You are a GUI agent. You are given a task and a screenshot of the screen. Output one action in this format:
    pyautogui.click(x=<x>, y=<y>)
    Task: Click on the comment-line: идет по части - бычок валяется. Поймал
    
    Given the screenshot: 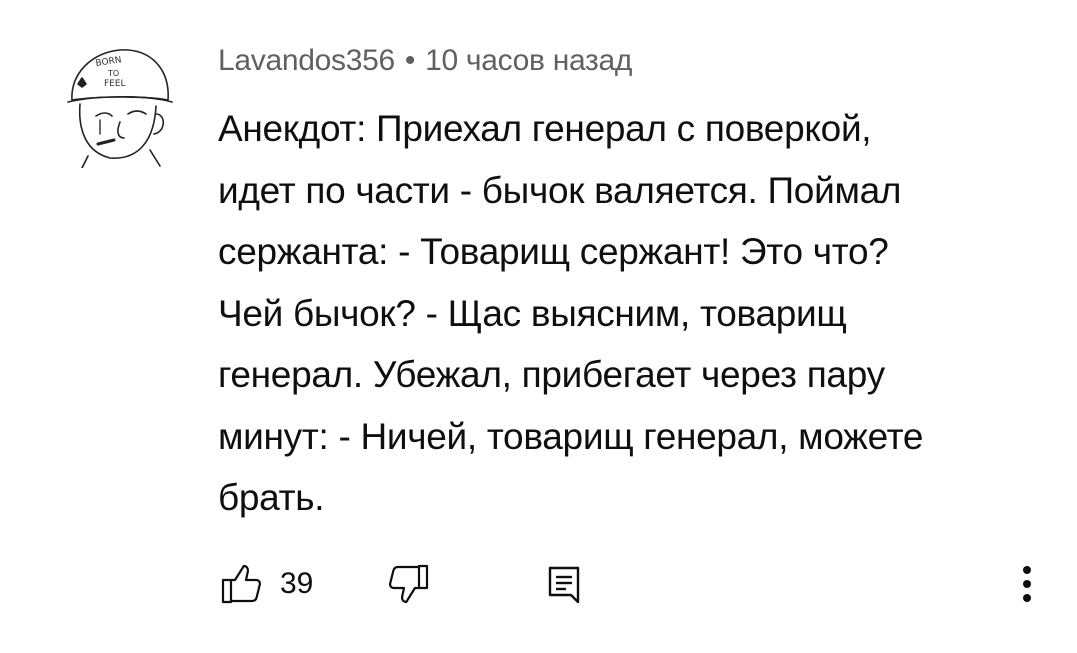 What is the action you would take?
    pyautogui.click(x=560, y=190)
    